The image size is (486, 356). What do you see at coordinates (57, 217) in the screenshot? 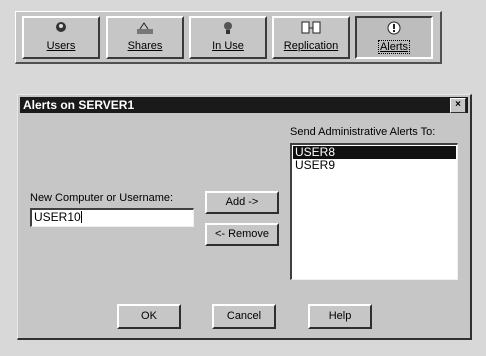
I see `new-computer-value: USER10` at bounding box center [57, 217].